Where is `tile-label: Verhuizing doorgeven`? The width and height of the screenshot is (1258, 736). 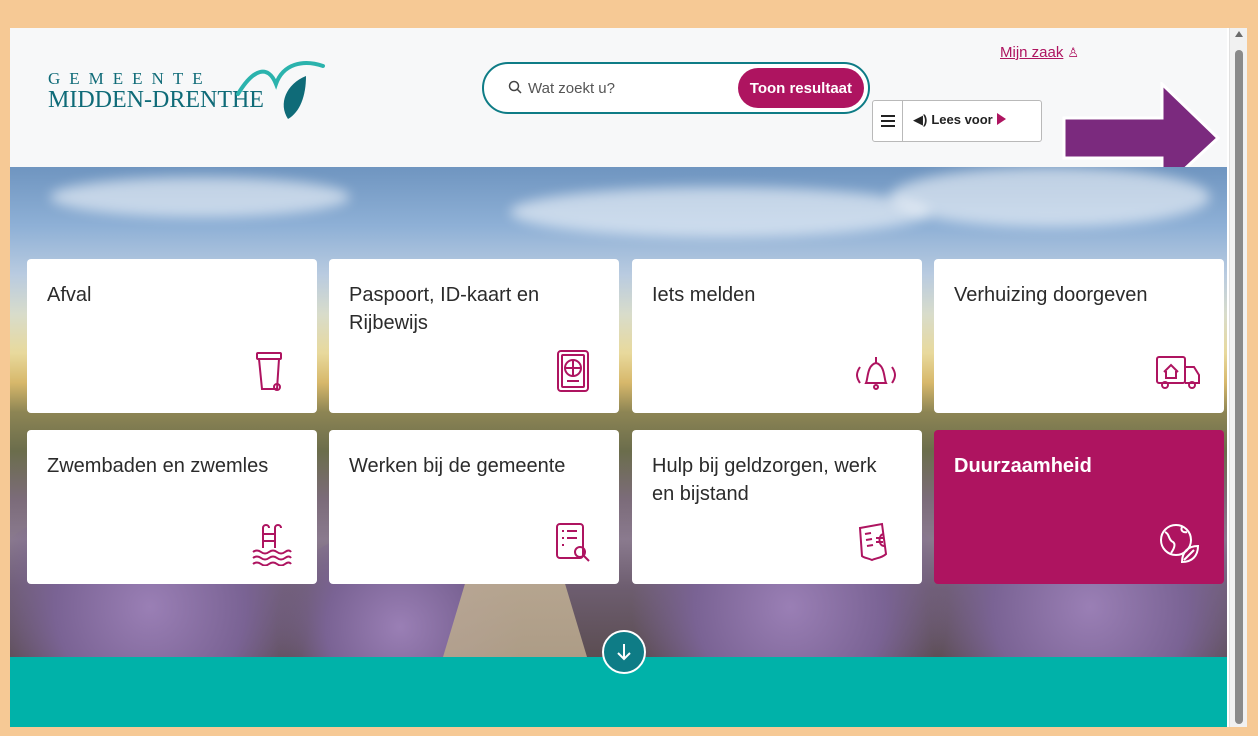
tile-label: Verhuizing doorgeven is located at coordinates (1051, 295).